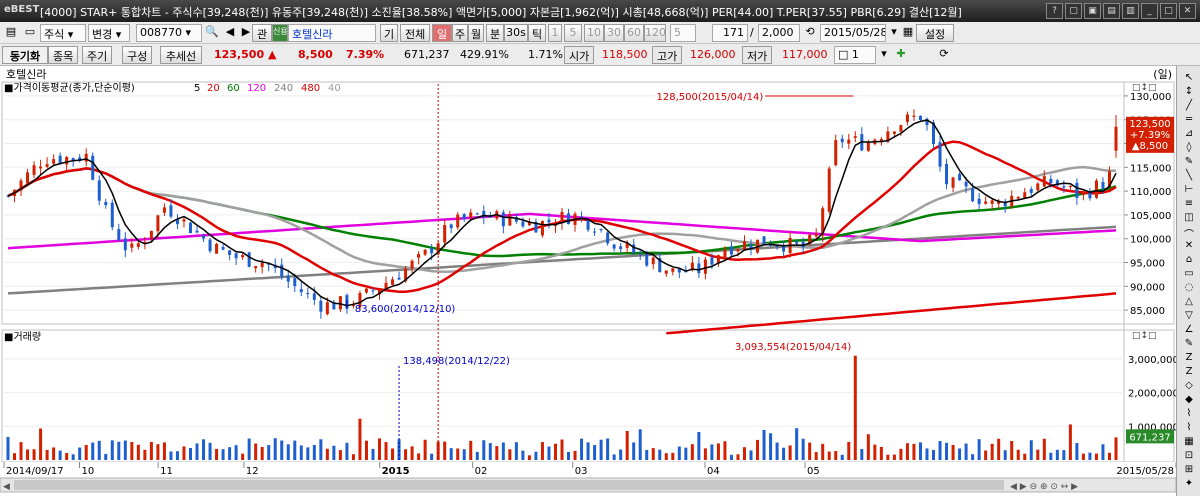 The height and width of the screenshot is (496, 1200). What do you see at coordinates (137, 55) in the screenshot?
I see `compose-button: 구성` at bounding box center [137, 55].